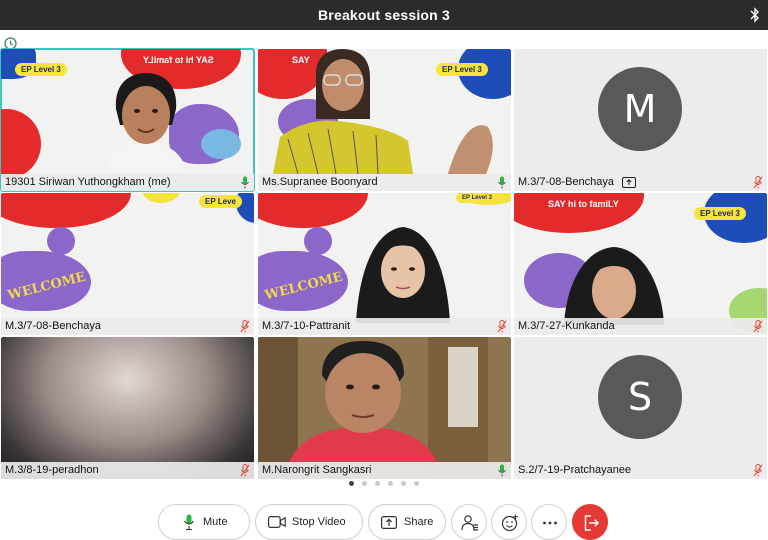 This screenshot has height=540, width=768. Describe the element at coordinates (52, 470) in the screenshot. I see `participant-name: M.3/8-19-peradhon` at that location.